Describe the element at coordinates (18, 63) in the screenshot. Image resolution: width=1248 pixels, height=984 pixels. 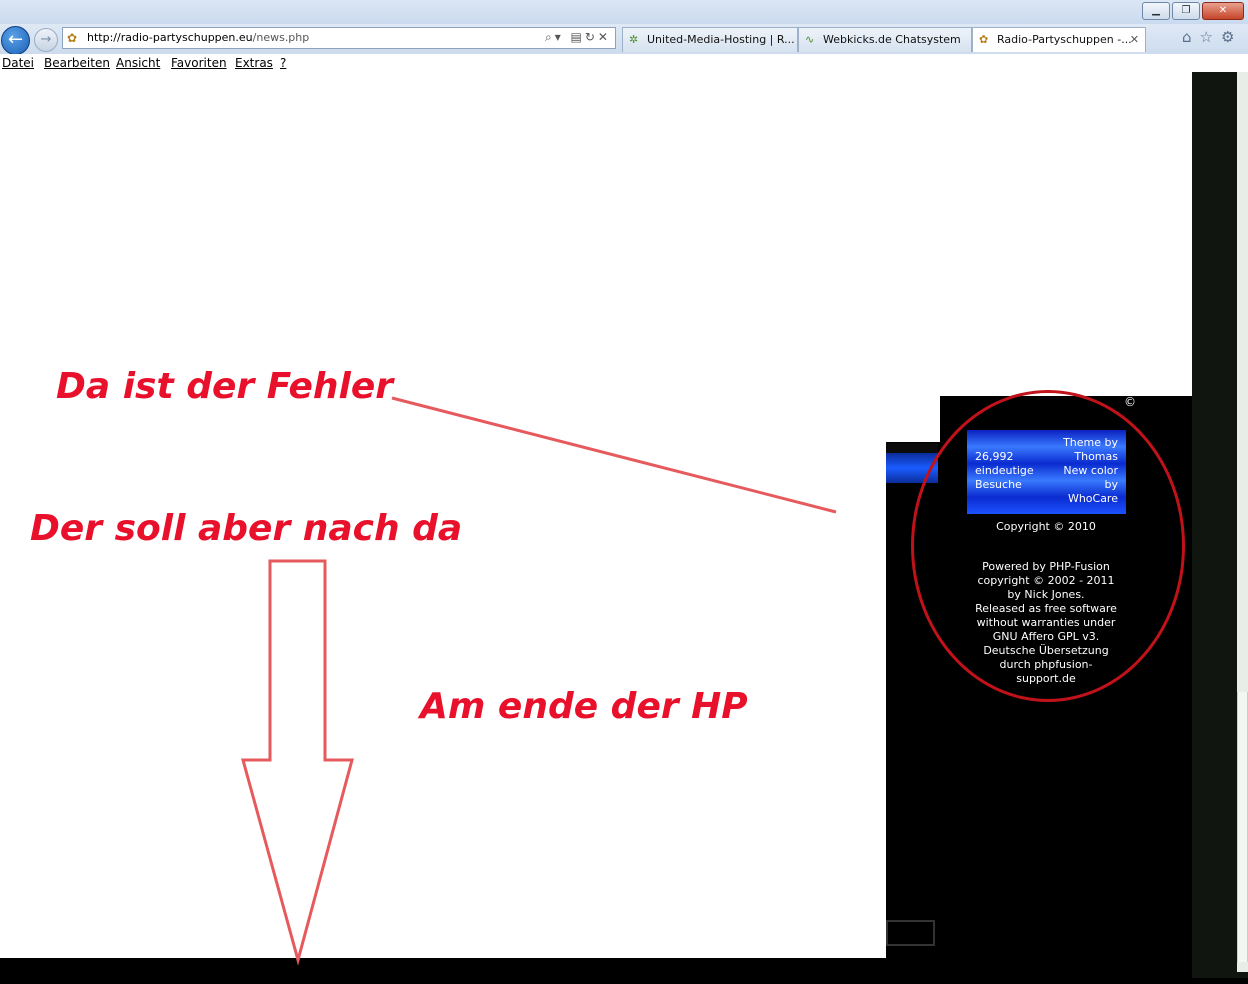
I see `menu-datei: Datei` at that location.